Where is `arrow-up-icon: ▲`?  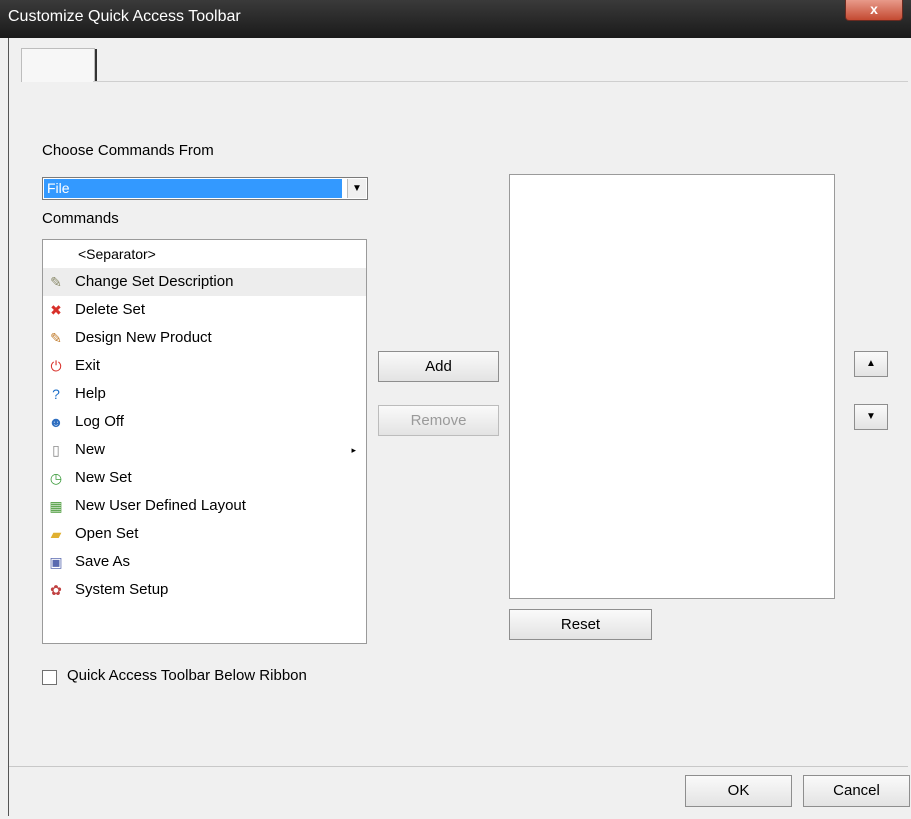
arrow-up-icon: ▲ is located at coordinates (871, 363).